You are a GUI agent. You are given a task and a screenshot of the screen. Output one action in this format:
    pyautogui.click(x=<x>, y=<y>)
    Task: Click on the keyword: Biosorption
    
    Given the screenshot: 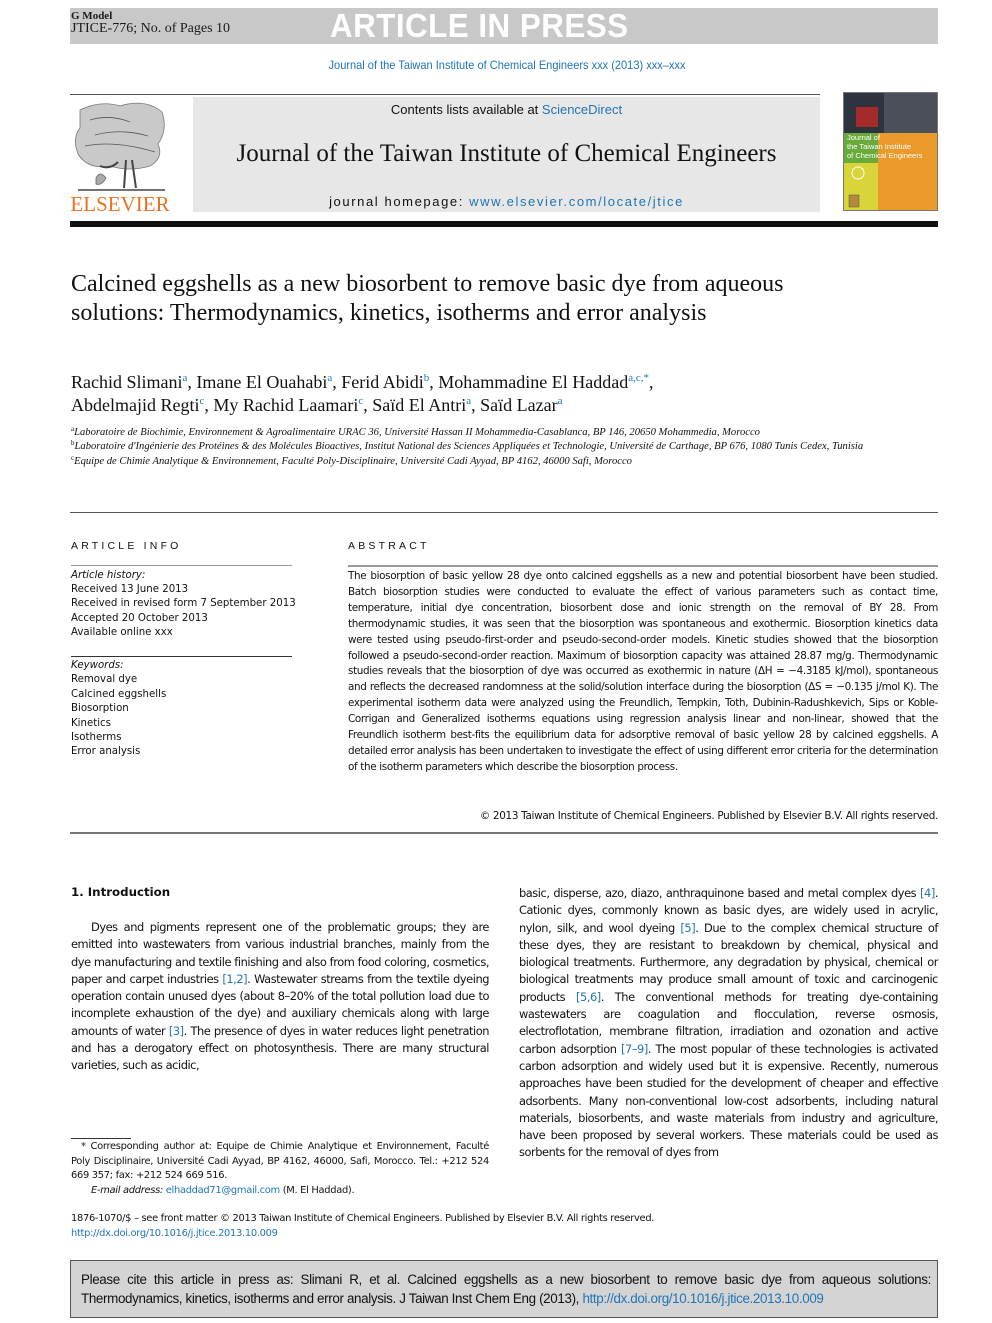 What is the action you would take?
    pyautogui.click(x=100, y=709)
    